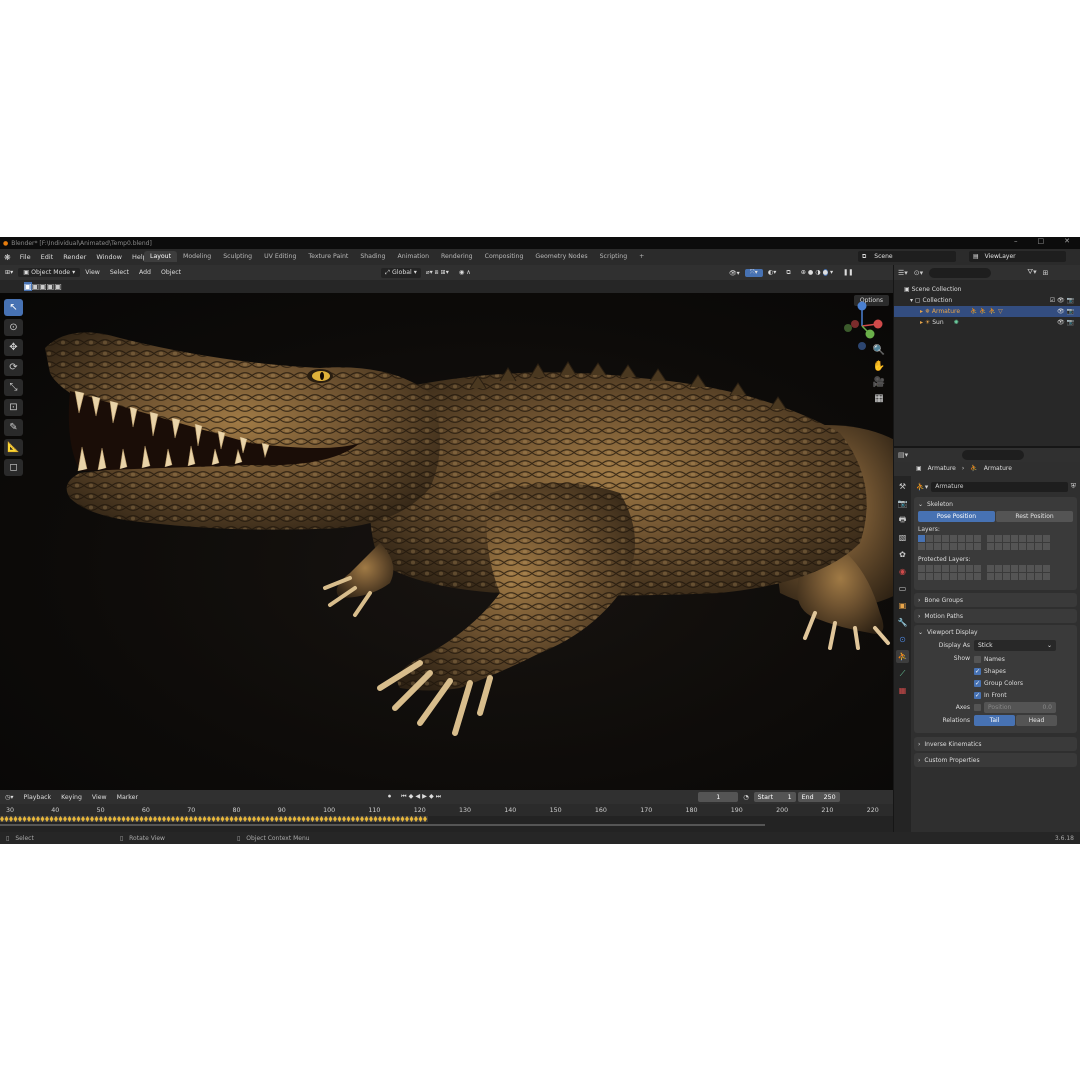  What do you see at coordinates (1016, 241) in the screenshot?
I see `minimize-icon: –` at bounding box center [1016, 241].